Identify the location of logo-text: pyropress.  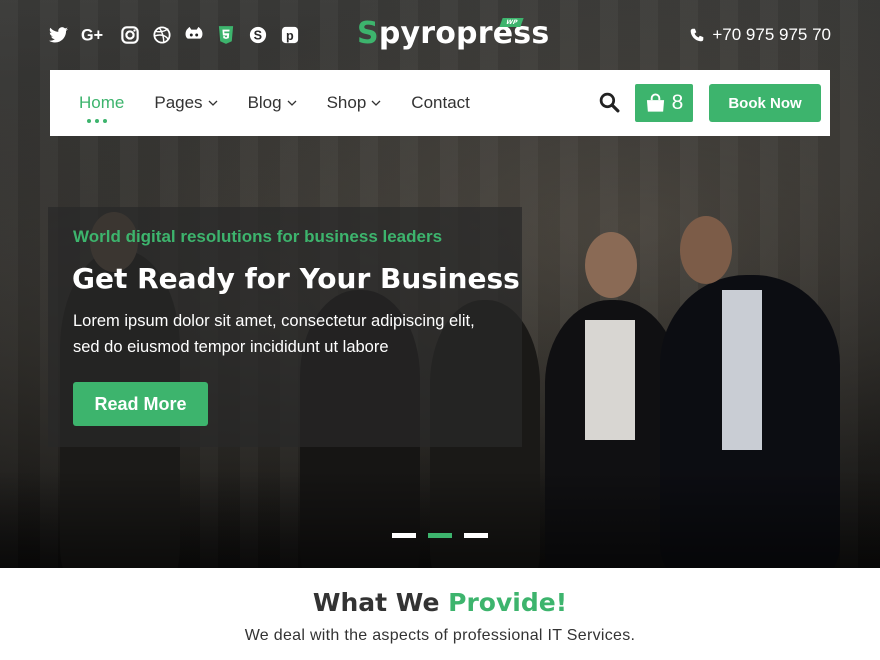
(464, 33).